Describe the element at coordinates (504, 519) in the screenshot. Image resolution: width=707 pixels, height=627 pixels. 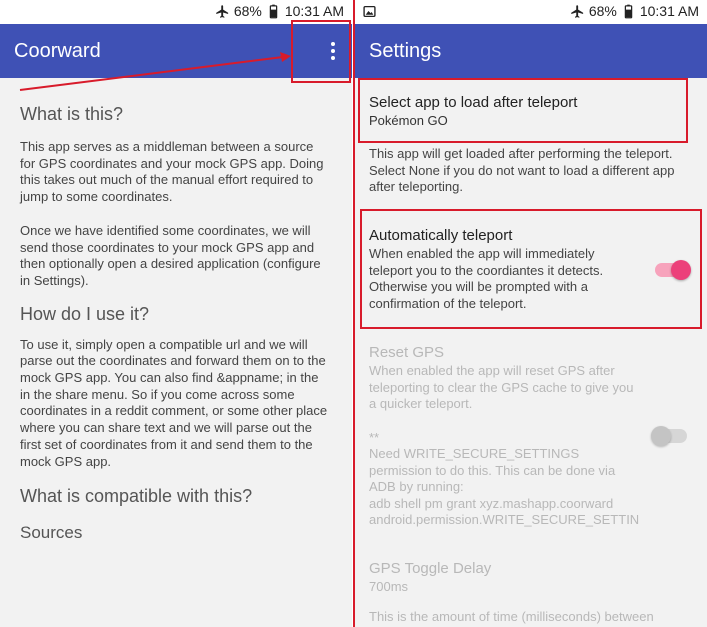
I see `pref-reset-gps-cmd-2: android.permission.WRITE_SECURE_SETTIN` at that location.